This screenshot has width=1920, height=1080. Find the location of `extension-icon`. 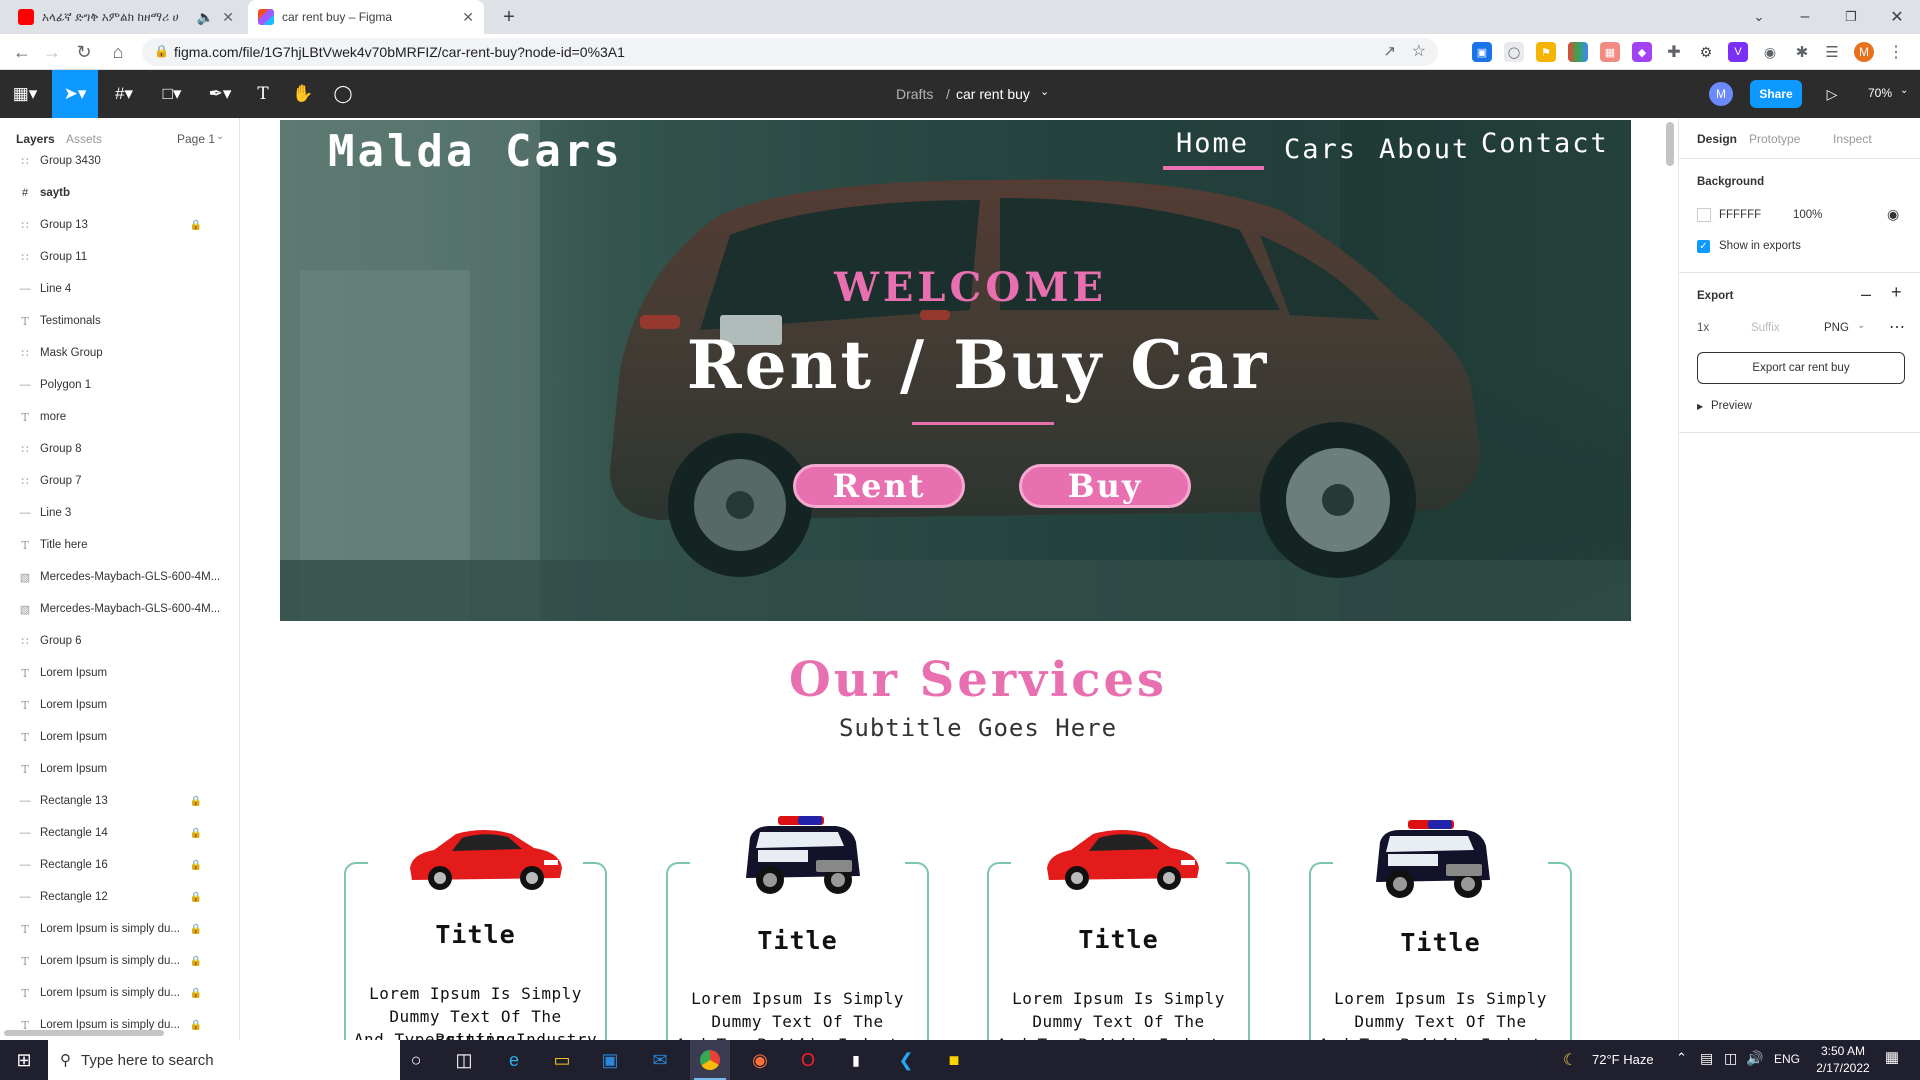

extension-icon is located at coordinates (1578, 52).